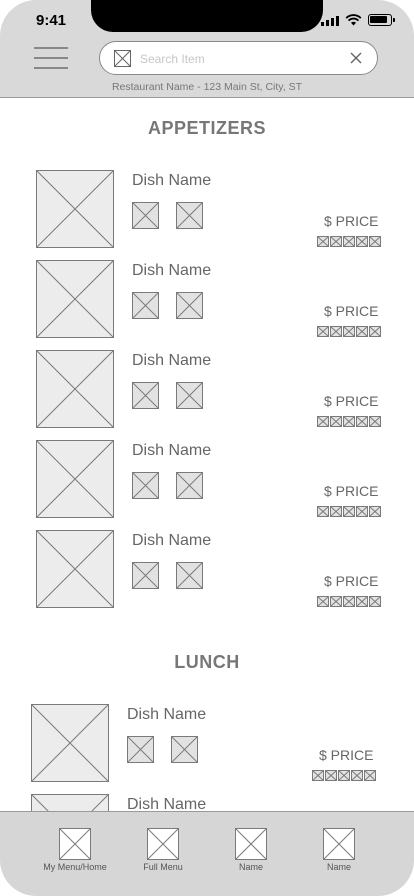  Describe the element at coordinates (207, 662) in the screenshot. I see `section-title: LUNCH` at that location.